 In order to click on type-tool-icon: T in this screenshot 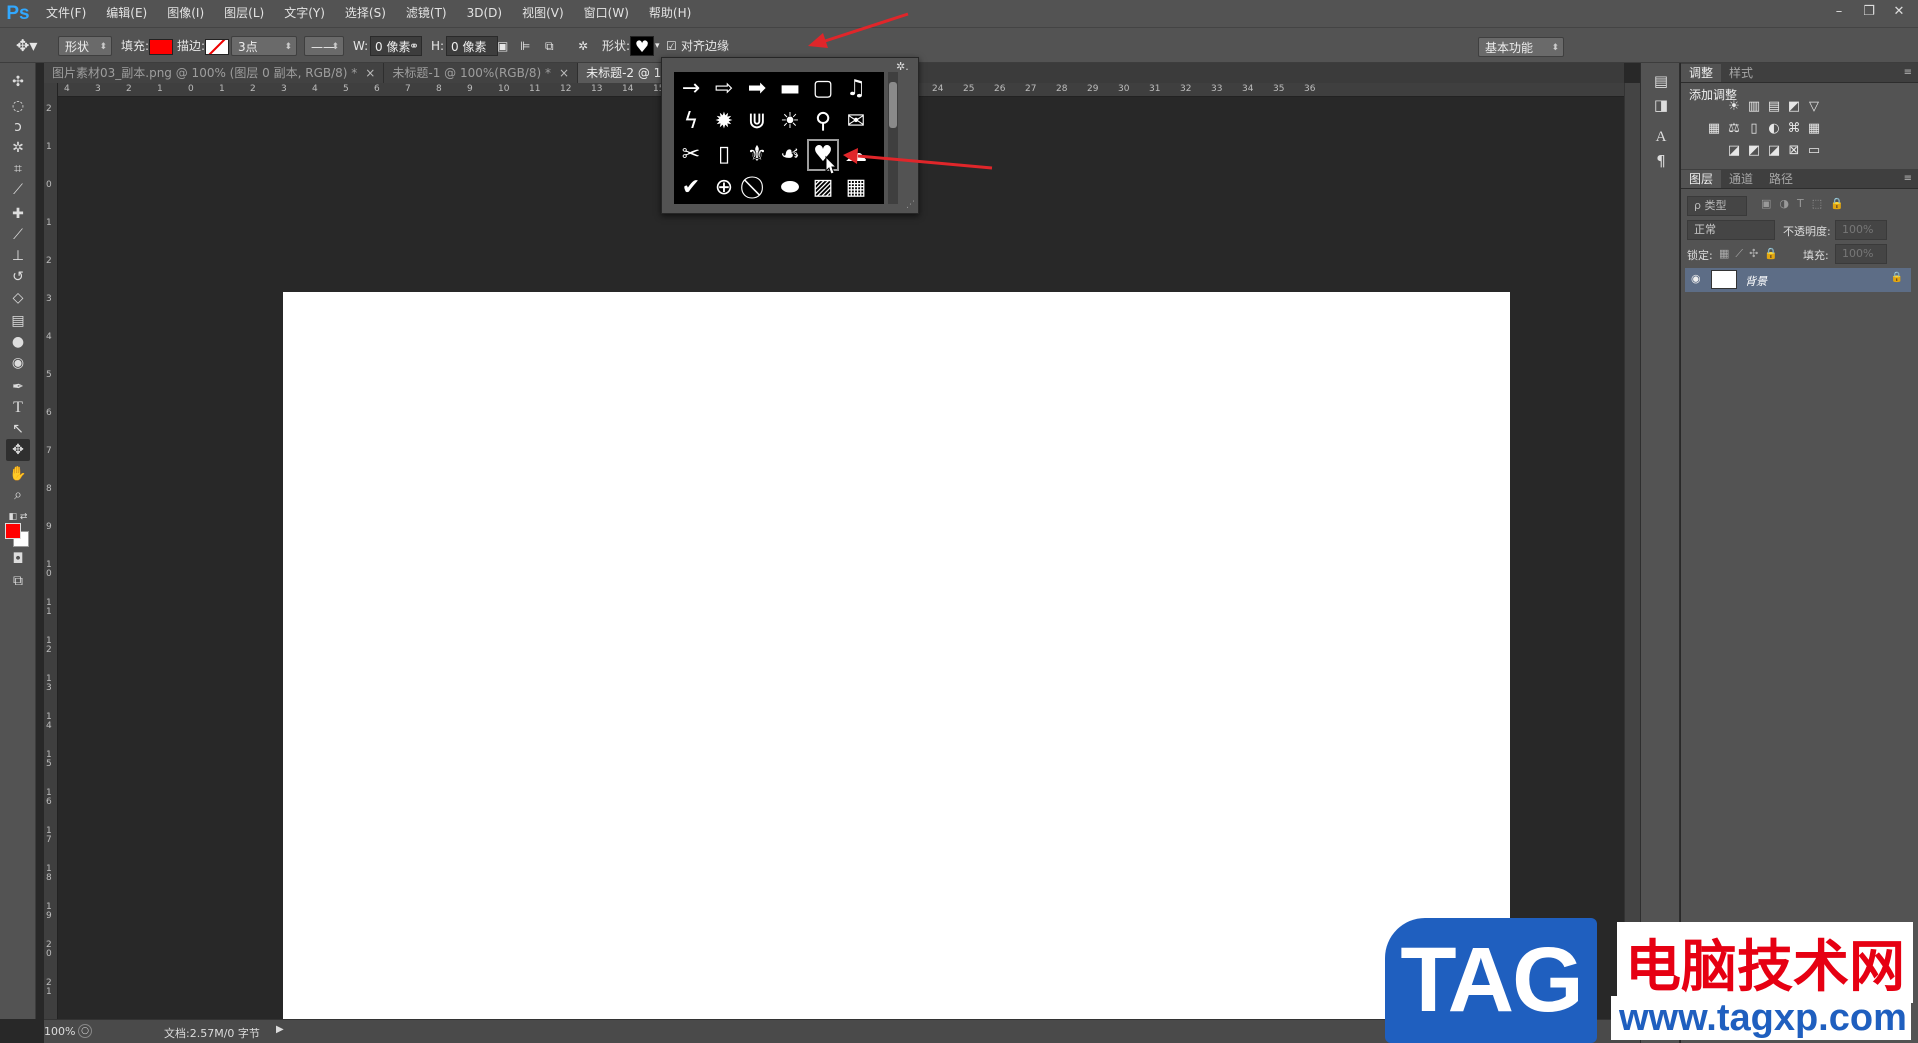, I will do `click(18, 408)`.